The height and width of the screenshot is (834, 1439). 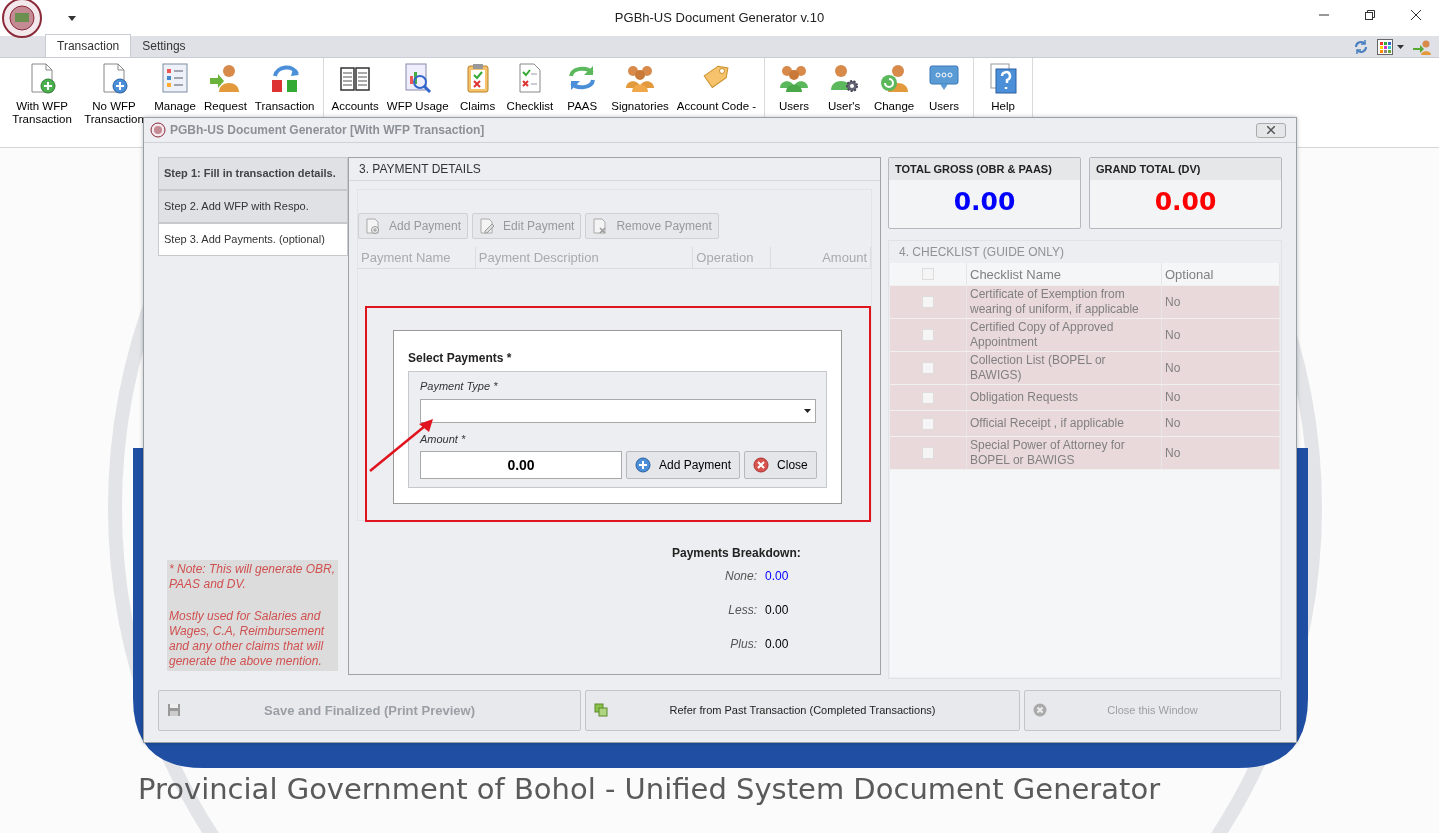 What do you see at coordinates (417, 257) in the screenshot?
I see `column-header: Payment Name` at bounding box center [417, 257].